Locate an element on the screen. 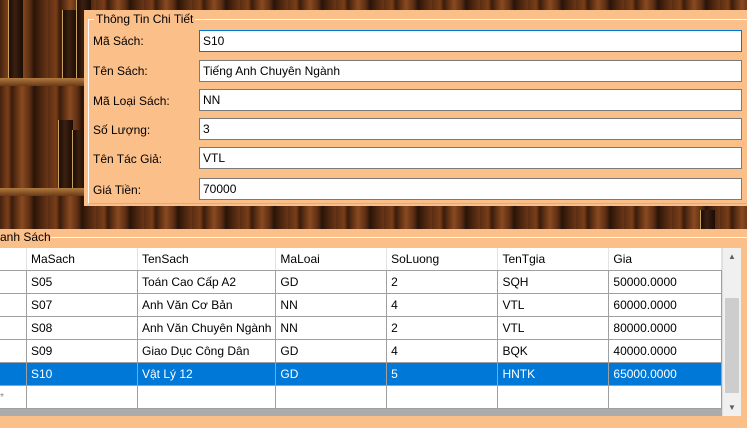 Image resolution: width=747 pixels, height=428 pixels. so-luong-label: Số Lượng: is located at coordinates (122, 130).